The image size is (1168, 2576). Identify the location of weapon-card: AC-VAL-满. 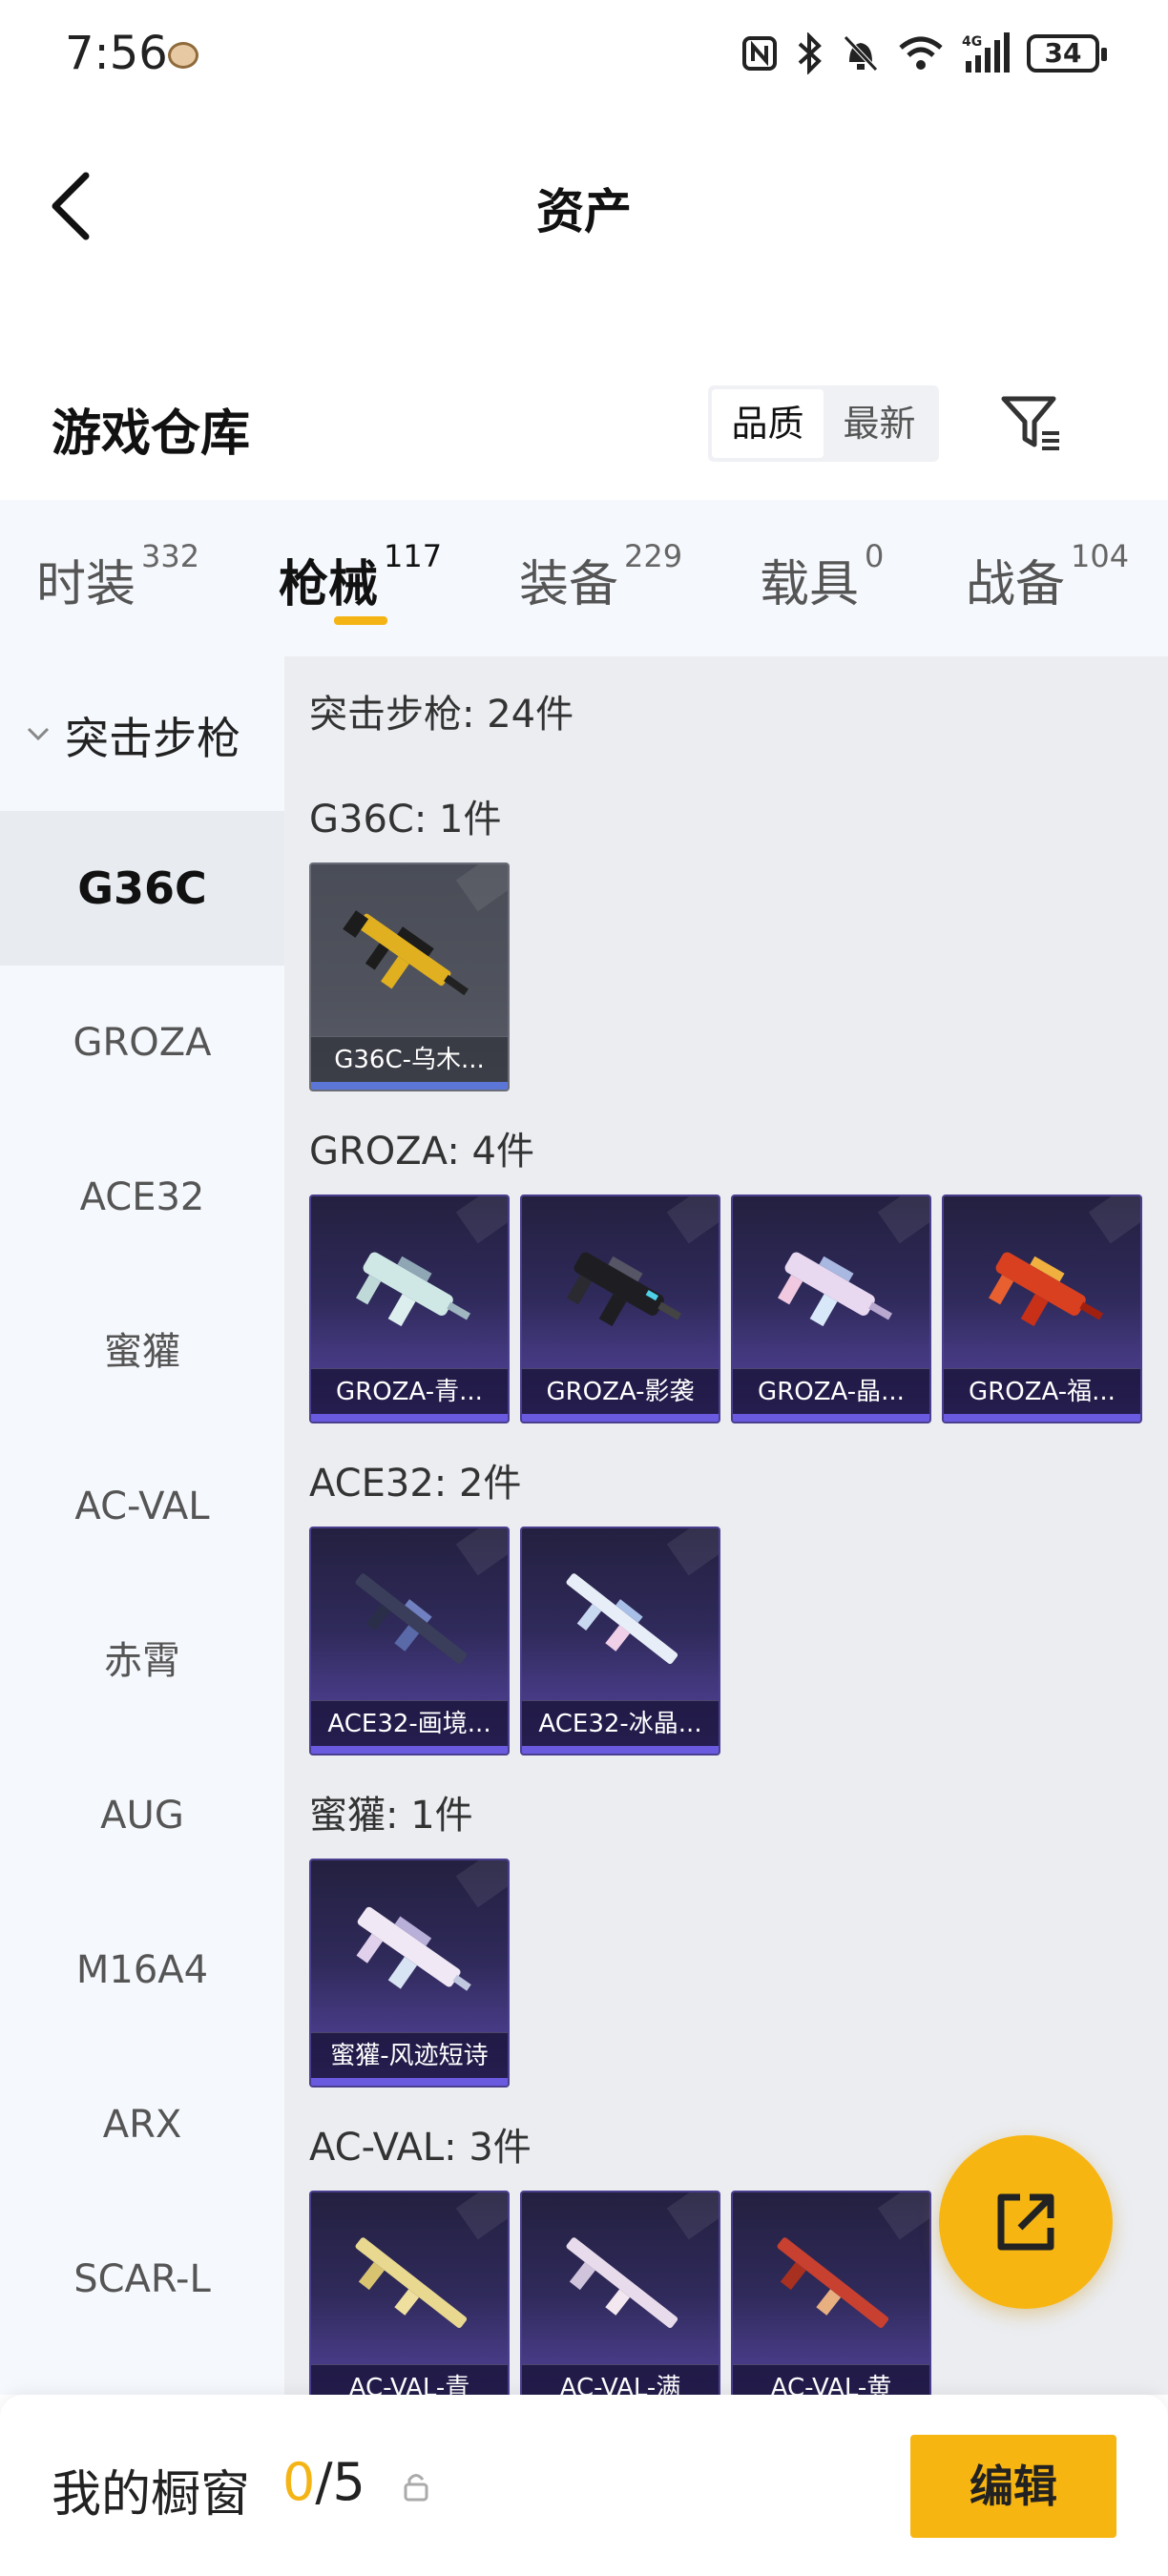
(620, 2293).